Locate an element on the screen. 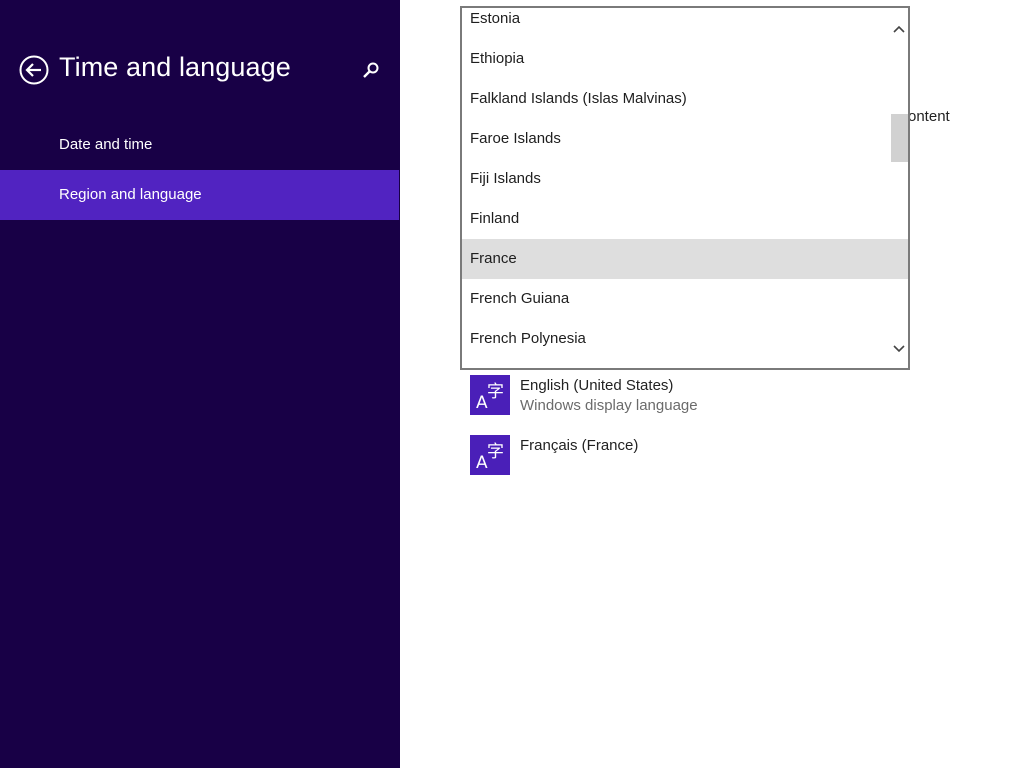 The image size is (1024, 768). scroll-down-button is located at coordinates (899, 349).